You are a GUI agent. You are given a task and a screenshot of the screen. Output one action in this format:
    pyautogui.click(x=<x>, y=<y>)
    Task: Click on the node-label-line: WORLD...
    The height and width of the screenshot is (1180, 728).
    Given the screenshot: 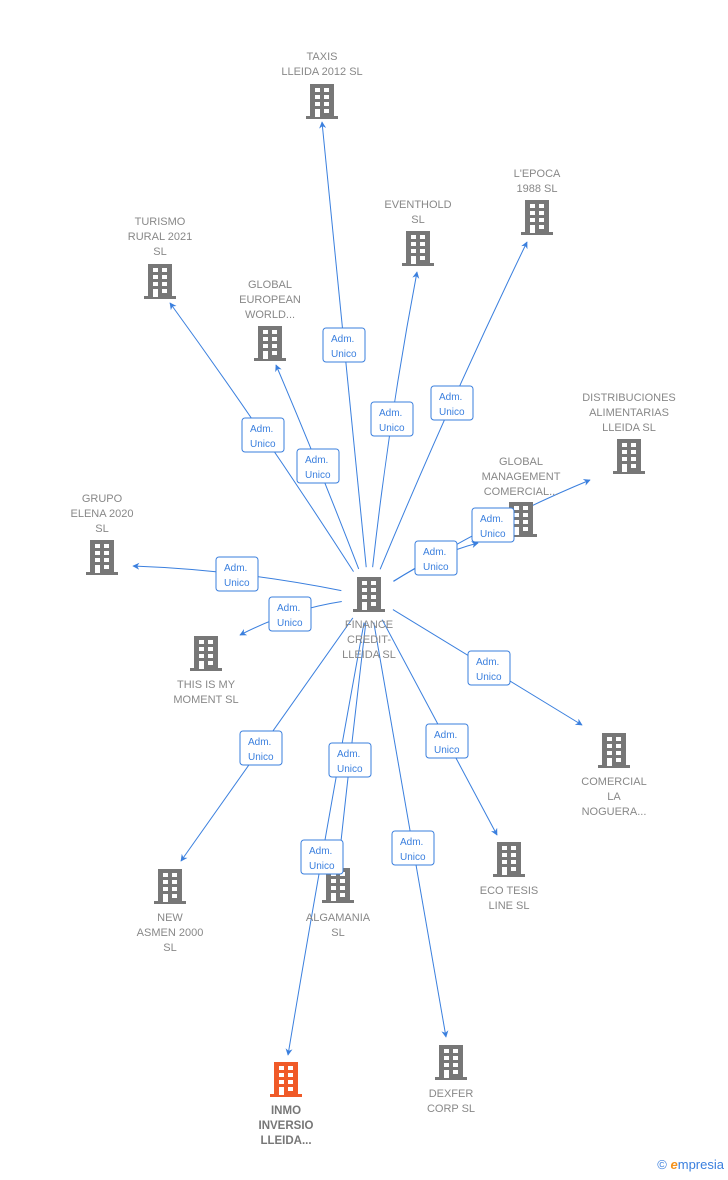 What is the action you would take?
    pyautogui.click(x=270, y=315)
    